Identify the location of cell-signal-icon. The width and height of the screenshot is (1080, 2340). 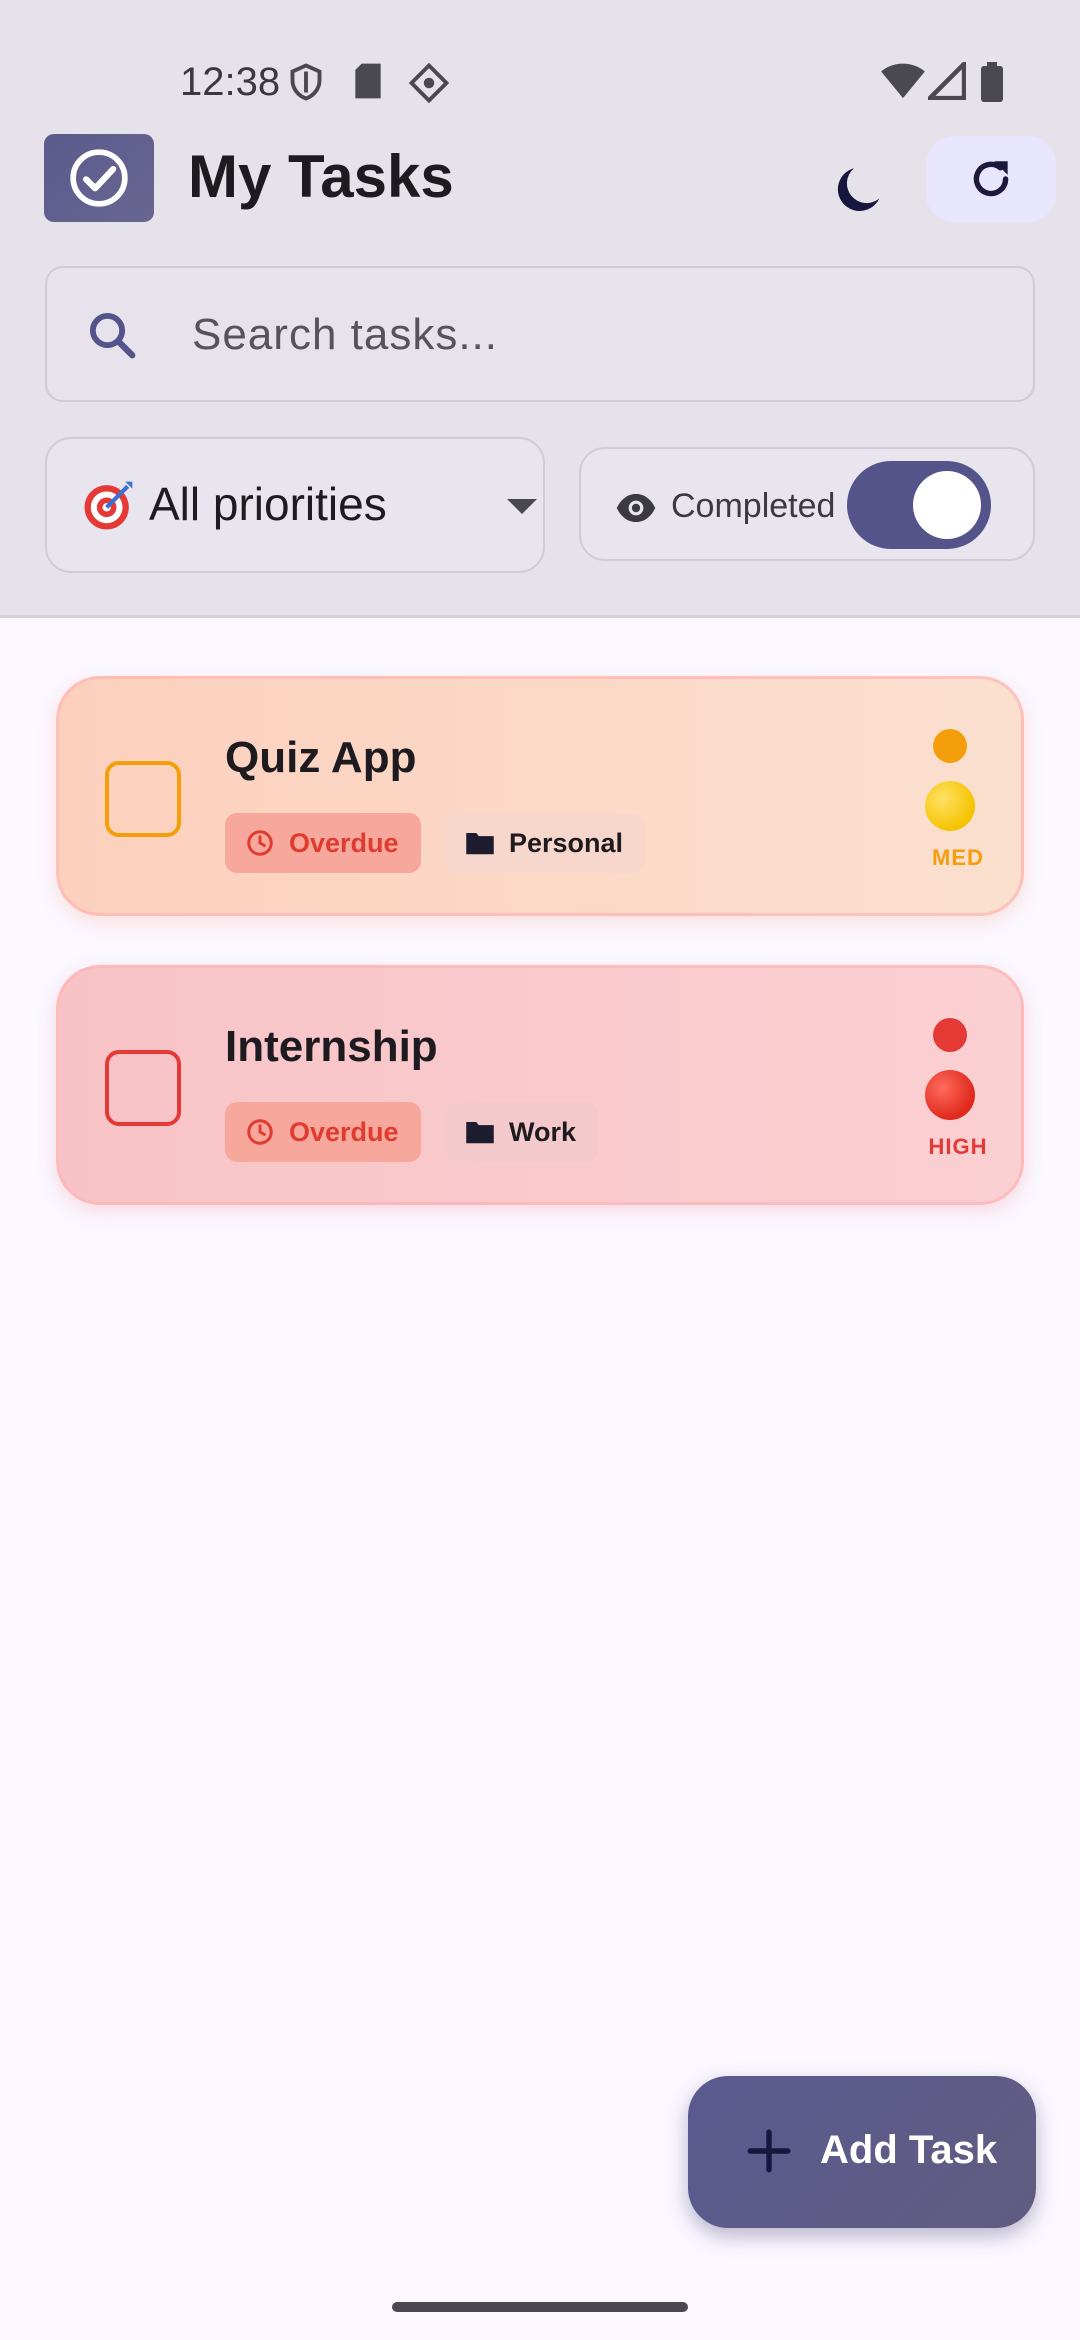
(945, 81).